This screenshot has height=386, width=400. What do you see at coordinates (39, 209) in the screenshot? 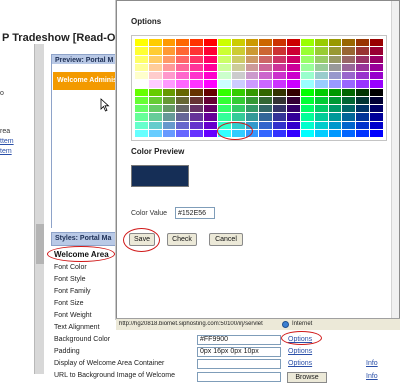
I see `background-scrollbar` at bounding box center [39, 209].